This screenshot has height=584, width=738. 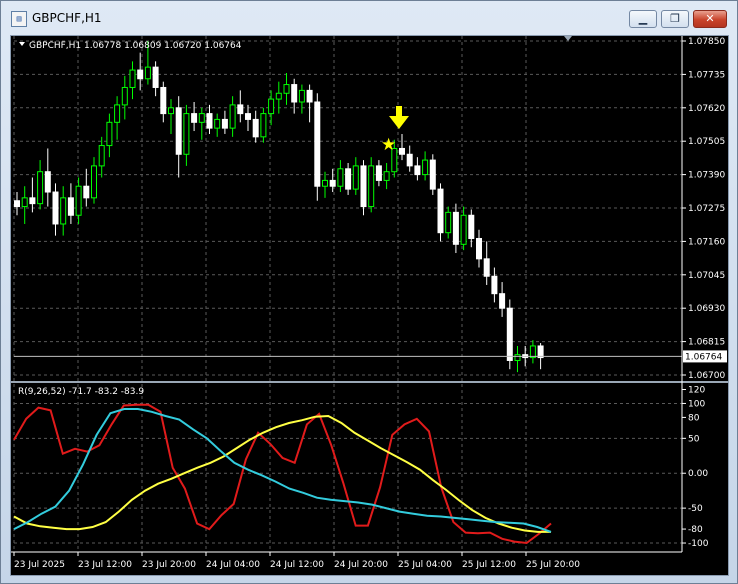 I want to click on time-label: 24 Jul 12:00, so click(x=297, y=565).